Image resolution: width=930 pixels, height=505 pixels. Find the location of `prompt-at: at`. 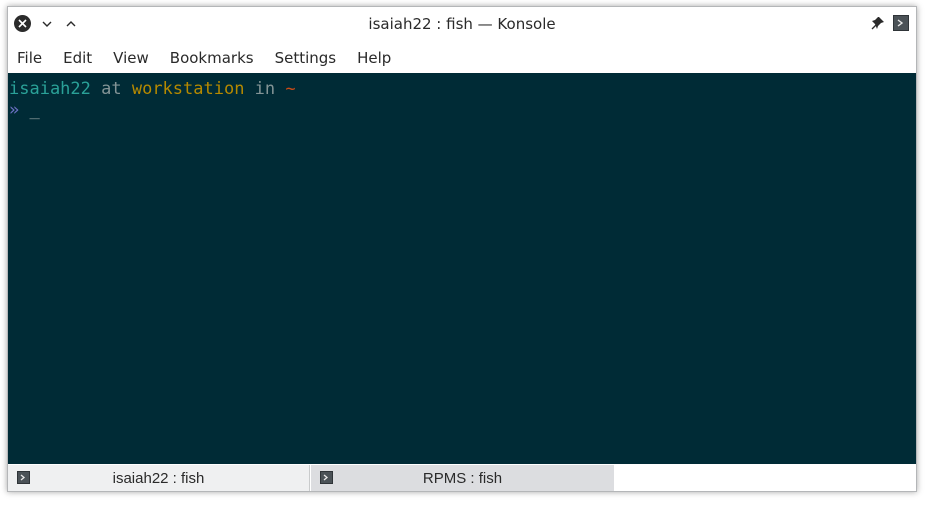

prompt-at: at is located at coordinates (111, 89).